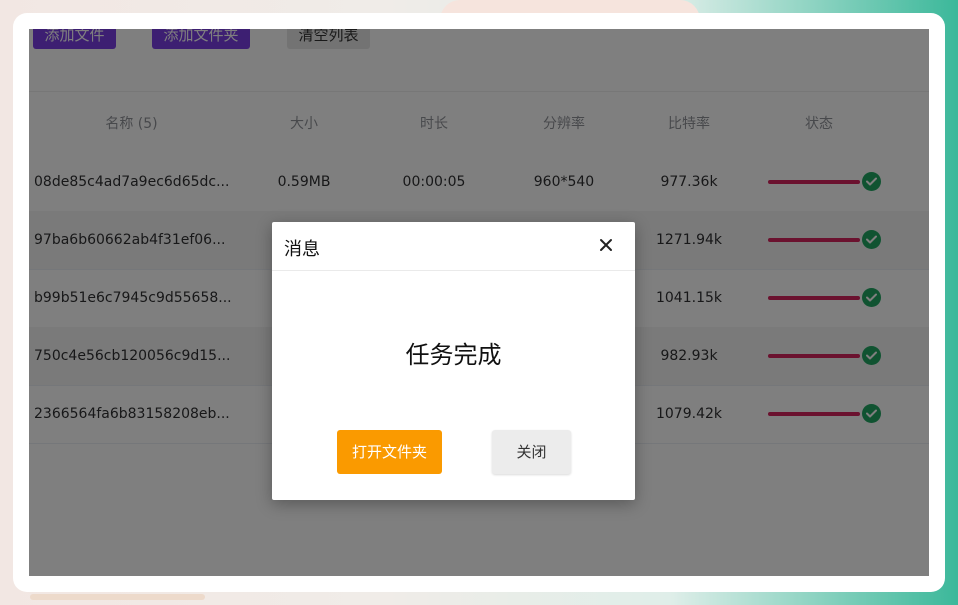  Describe the element at coordinates (606, 245) in the screenshot. I see `close-icon` at that location.